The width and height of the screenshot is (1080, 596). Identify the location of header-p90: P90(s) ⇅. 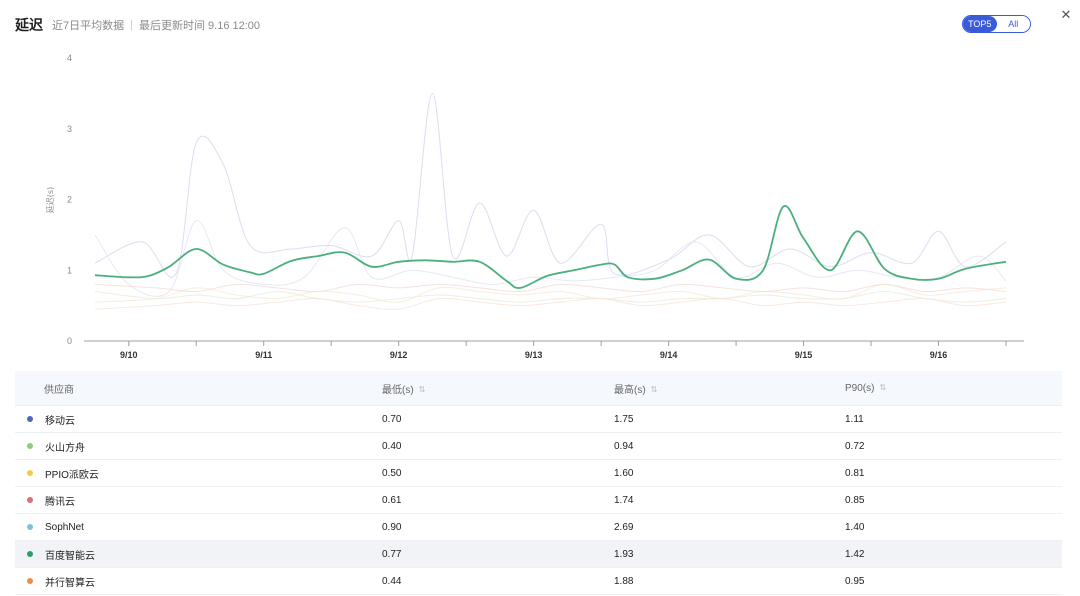
(953, 388).